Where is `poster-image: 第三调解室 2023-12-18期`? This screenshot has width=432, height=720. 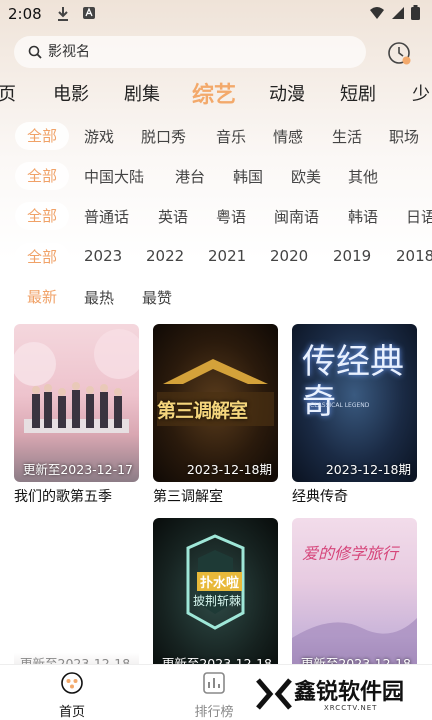
poster-image: 第三调解室 2023-12-18期 is located at coordinates (215, 403).